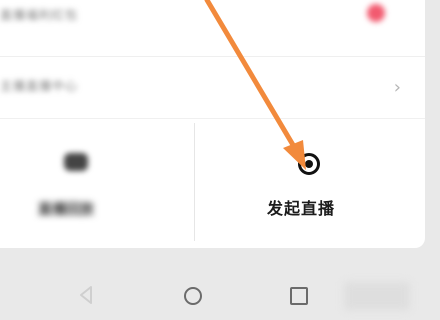 The image size is (440, 320). I want to click on start-live-label: 发起直播, so click(301, 208).